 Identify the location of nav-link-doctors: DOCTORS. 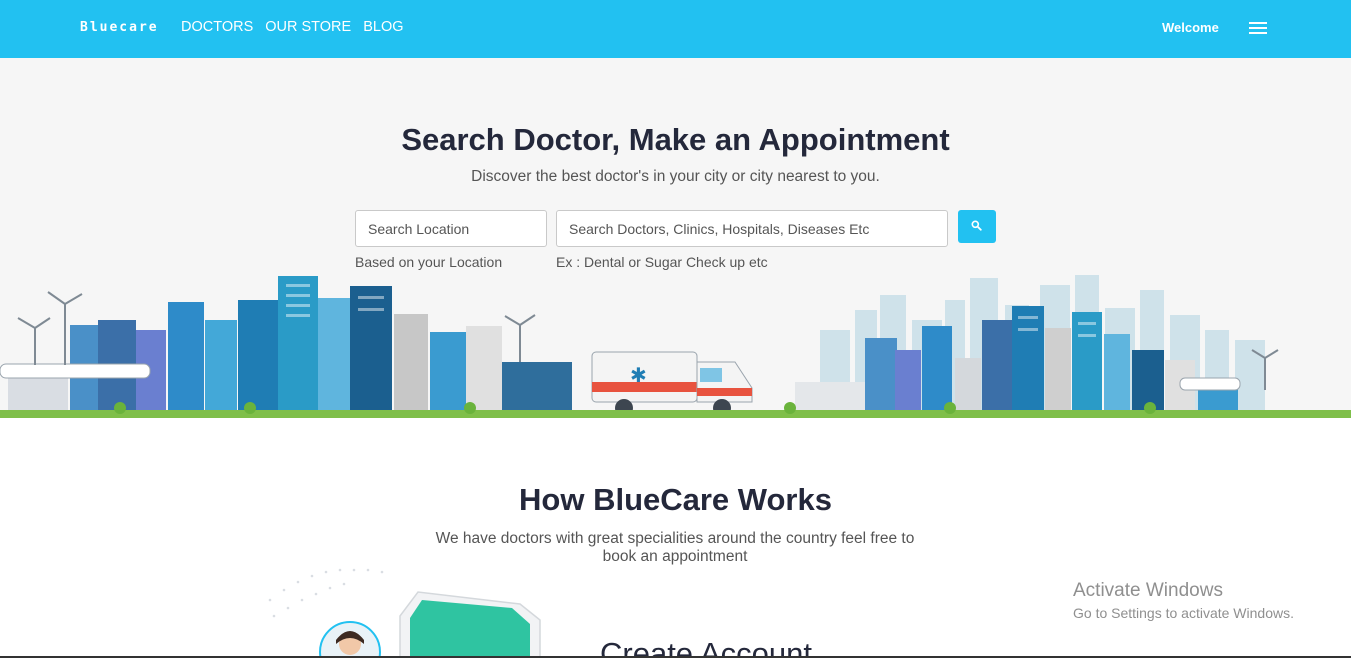
(217, 27).